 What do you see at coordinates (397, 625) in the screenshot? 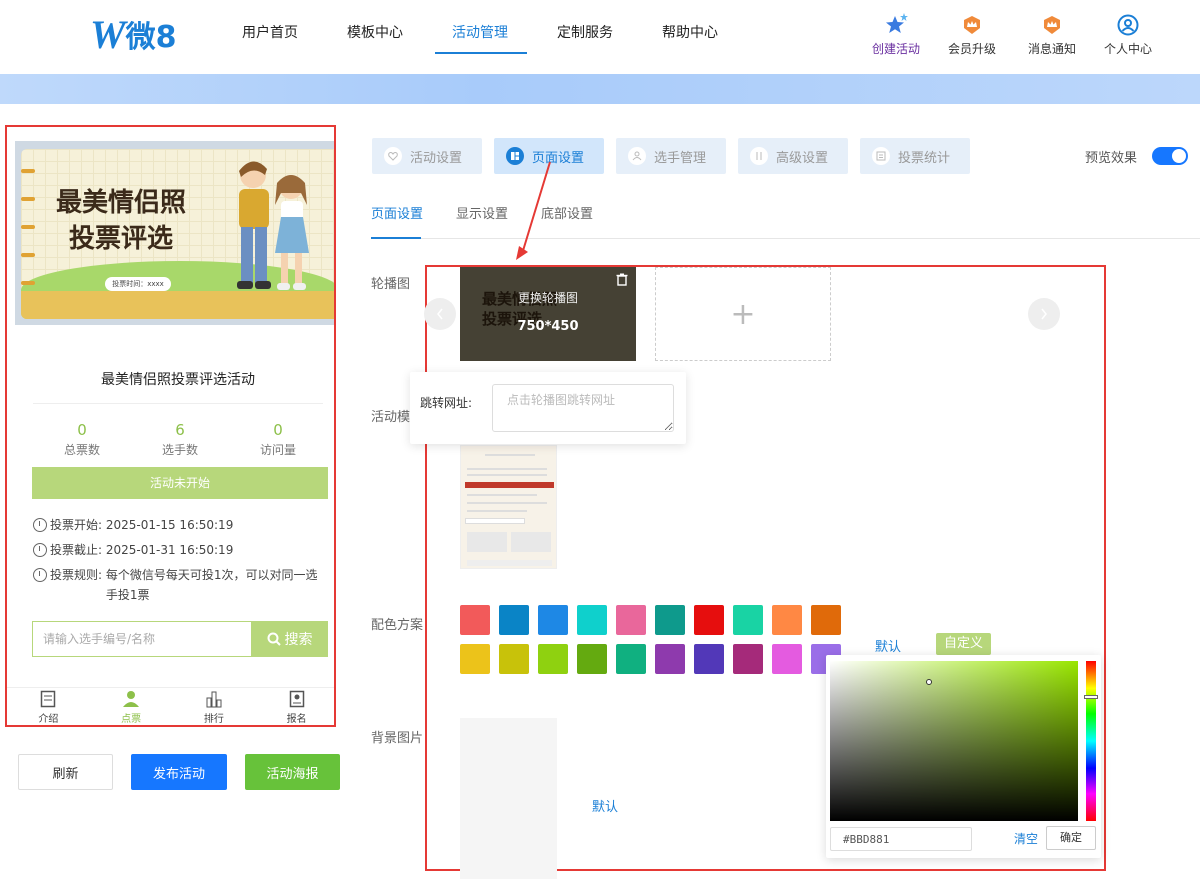
I see `color-scheme-label: 配色方案` at bounding box center [397, 625].